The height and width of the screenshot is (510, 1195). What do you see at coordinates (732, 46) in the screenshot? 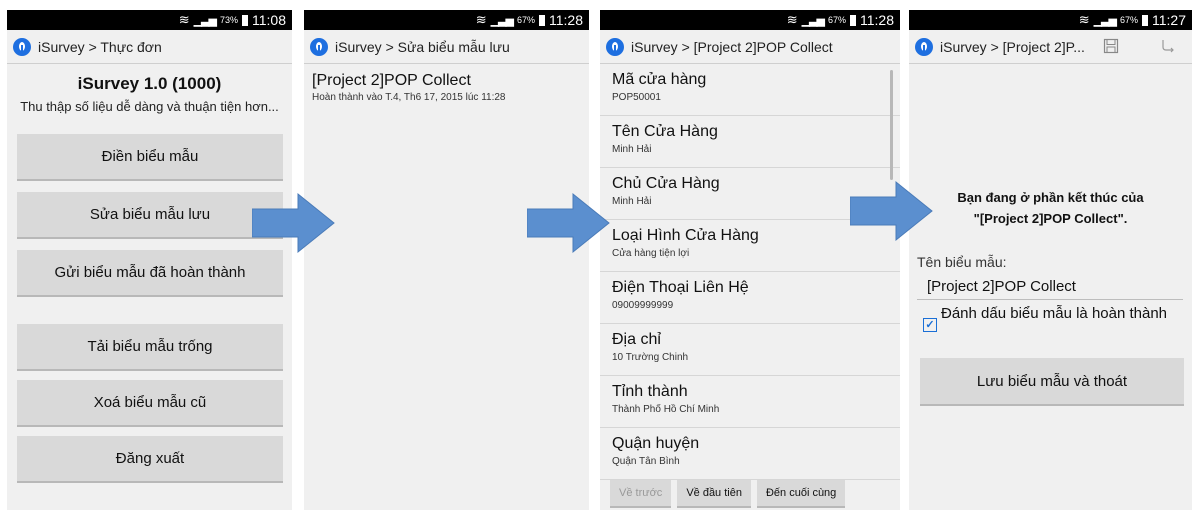
I see `breadcrumb: iSurvey > [Project 2]POP Collect` at bounding box center [732, 46].